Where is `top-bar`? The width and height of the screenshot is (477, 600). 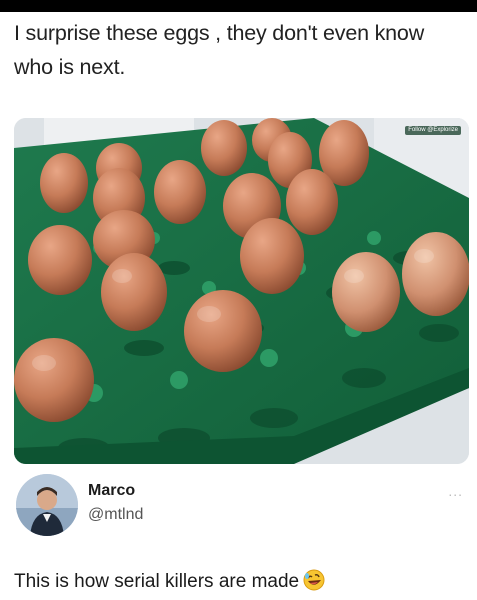
top-bar is located at coordinates (238, 6).